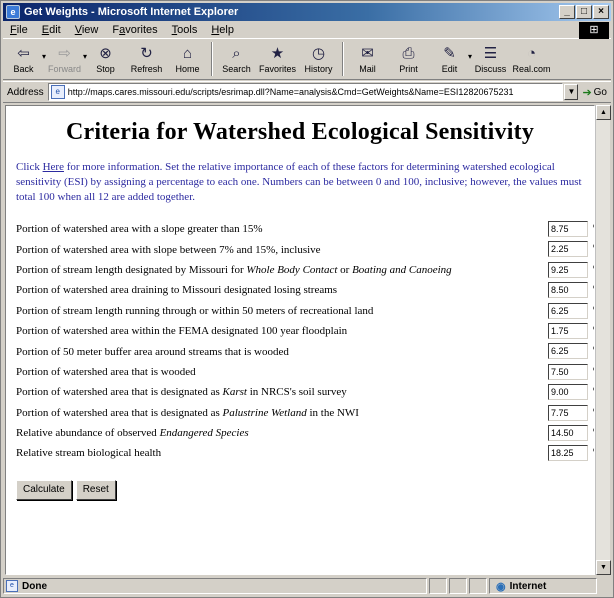 The height and width of the screenshot is (598, 614). I want to click on weight-input: 8.50, so click(568, 290).